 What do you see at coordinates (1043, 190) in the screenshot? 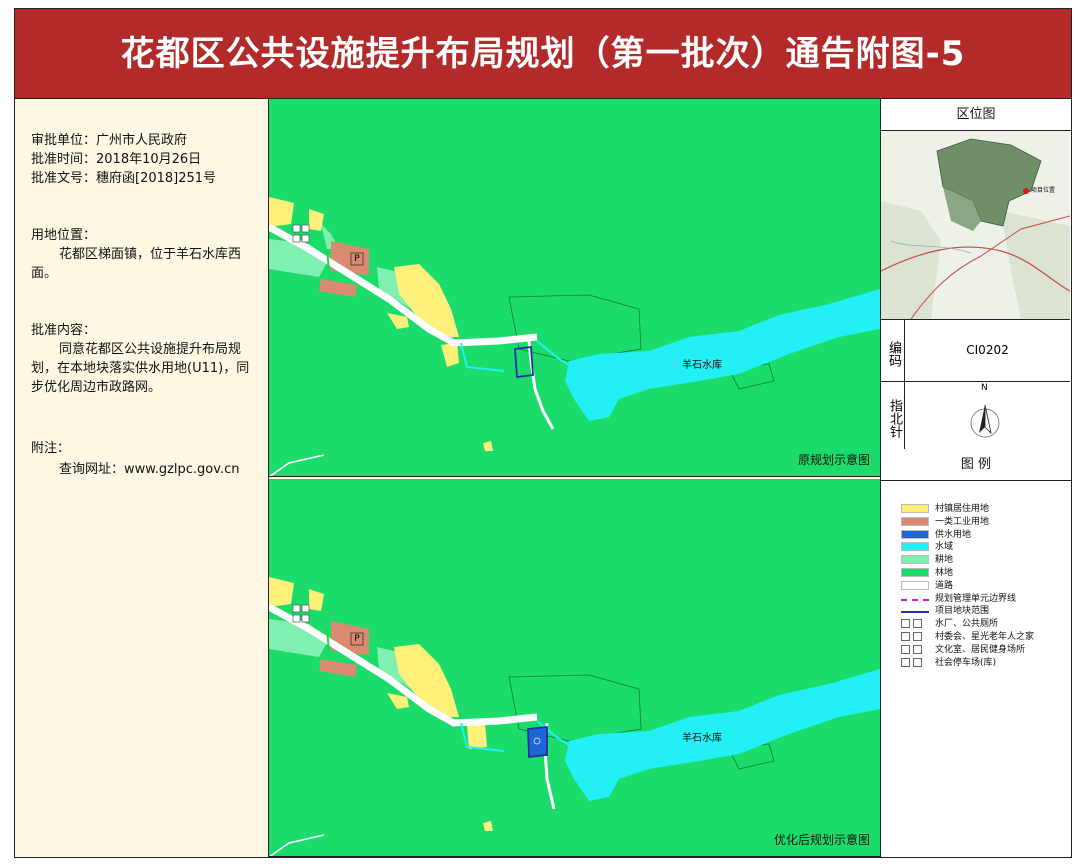
I see `location-marker-label: 项目位置` at bounding box center [1043, 190].